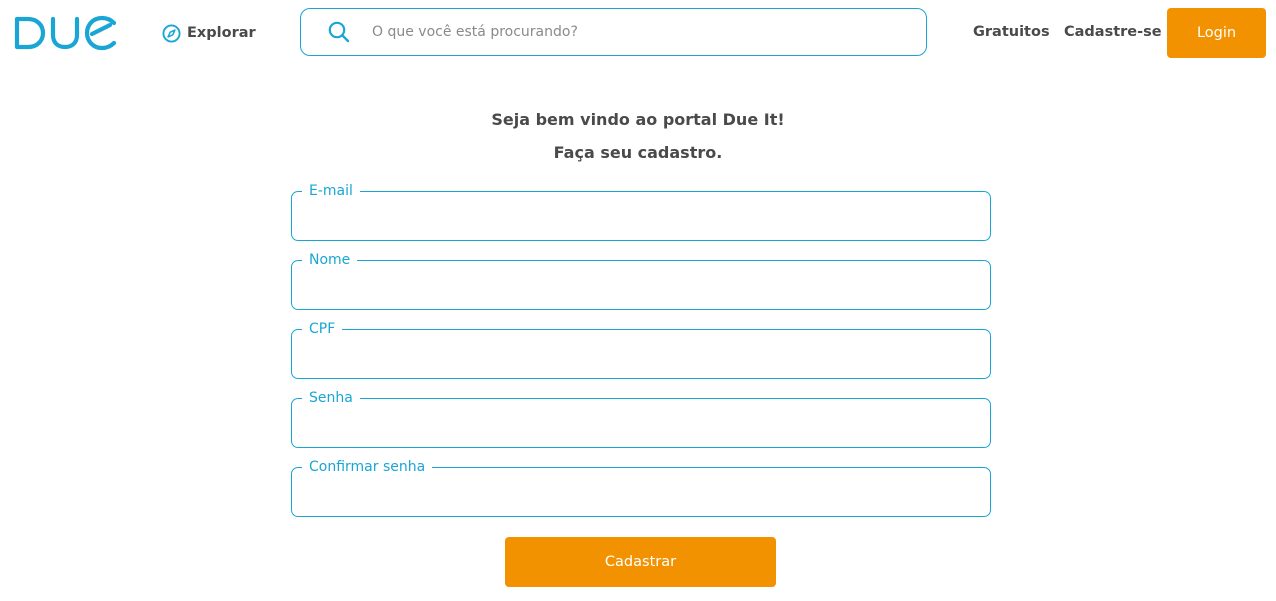  Describe the element at coordinates (640, 495) in the screenshot. I see `confirm-password-input` at that location.